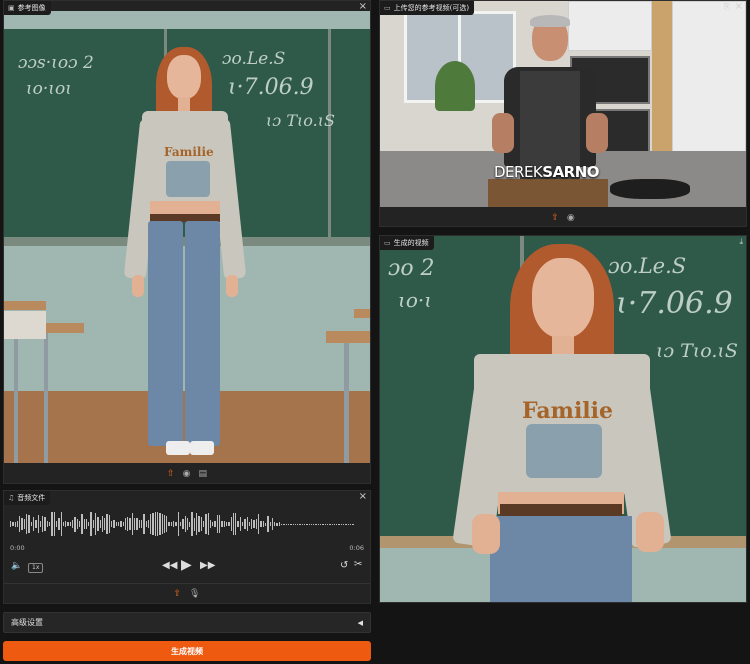 This screenshot has width=750, height=664. What do you see at coordinates (194, 594) in the screenshot?
I see `microphone-icon: 🎙` at bounding box center [194, 594].